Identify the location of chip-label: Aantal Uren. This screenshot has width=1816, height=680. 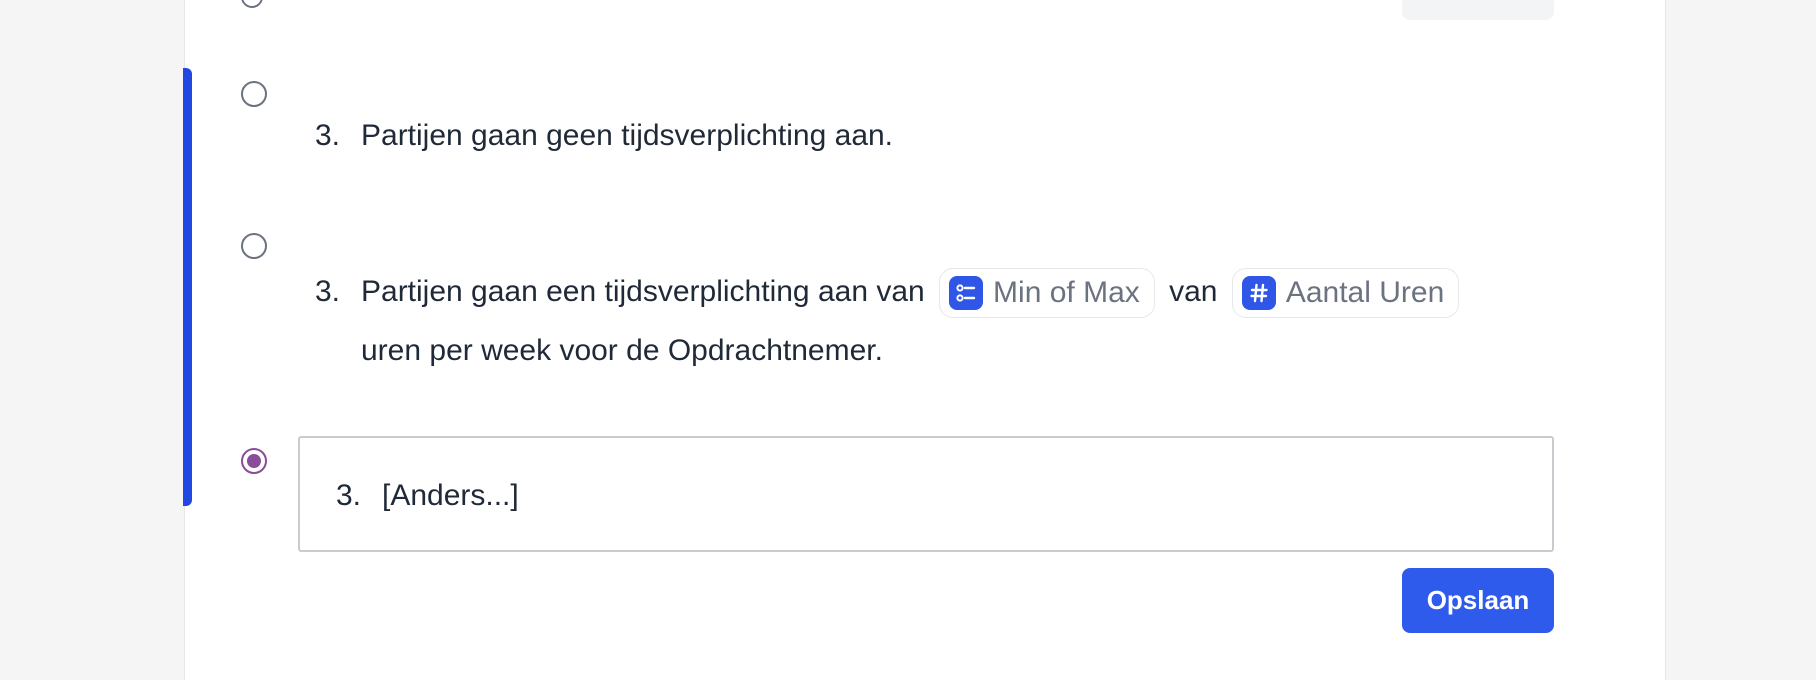
(1365, 293).